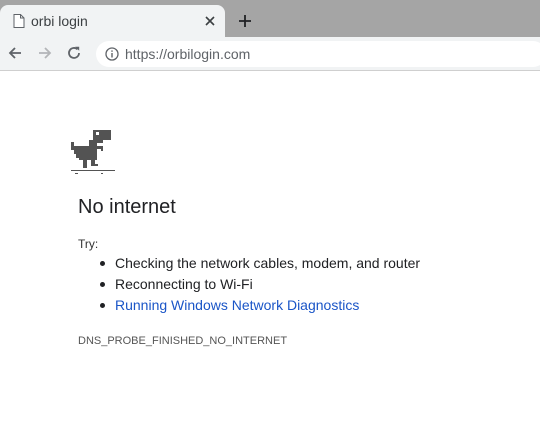  I want to click on address-bar: https://orbilogin.com, so click(318, 54).